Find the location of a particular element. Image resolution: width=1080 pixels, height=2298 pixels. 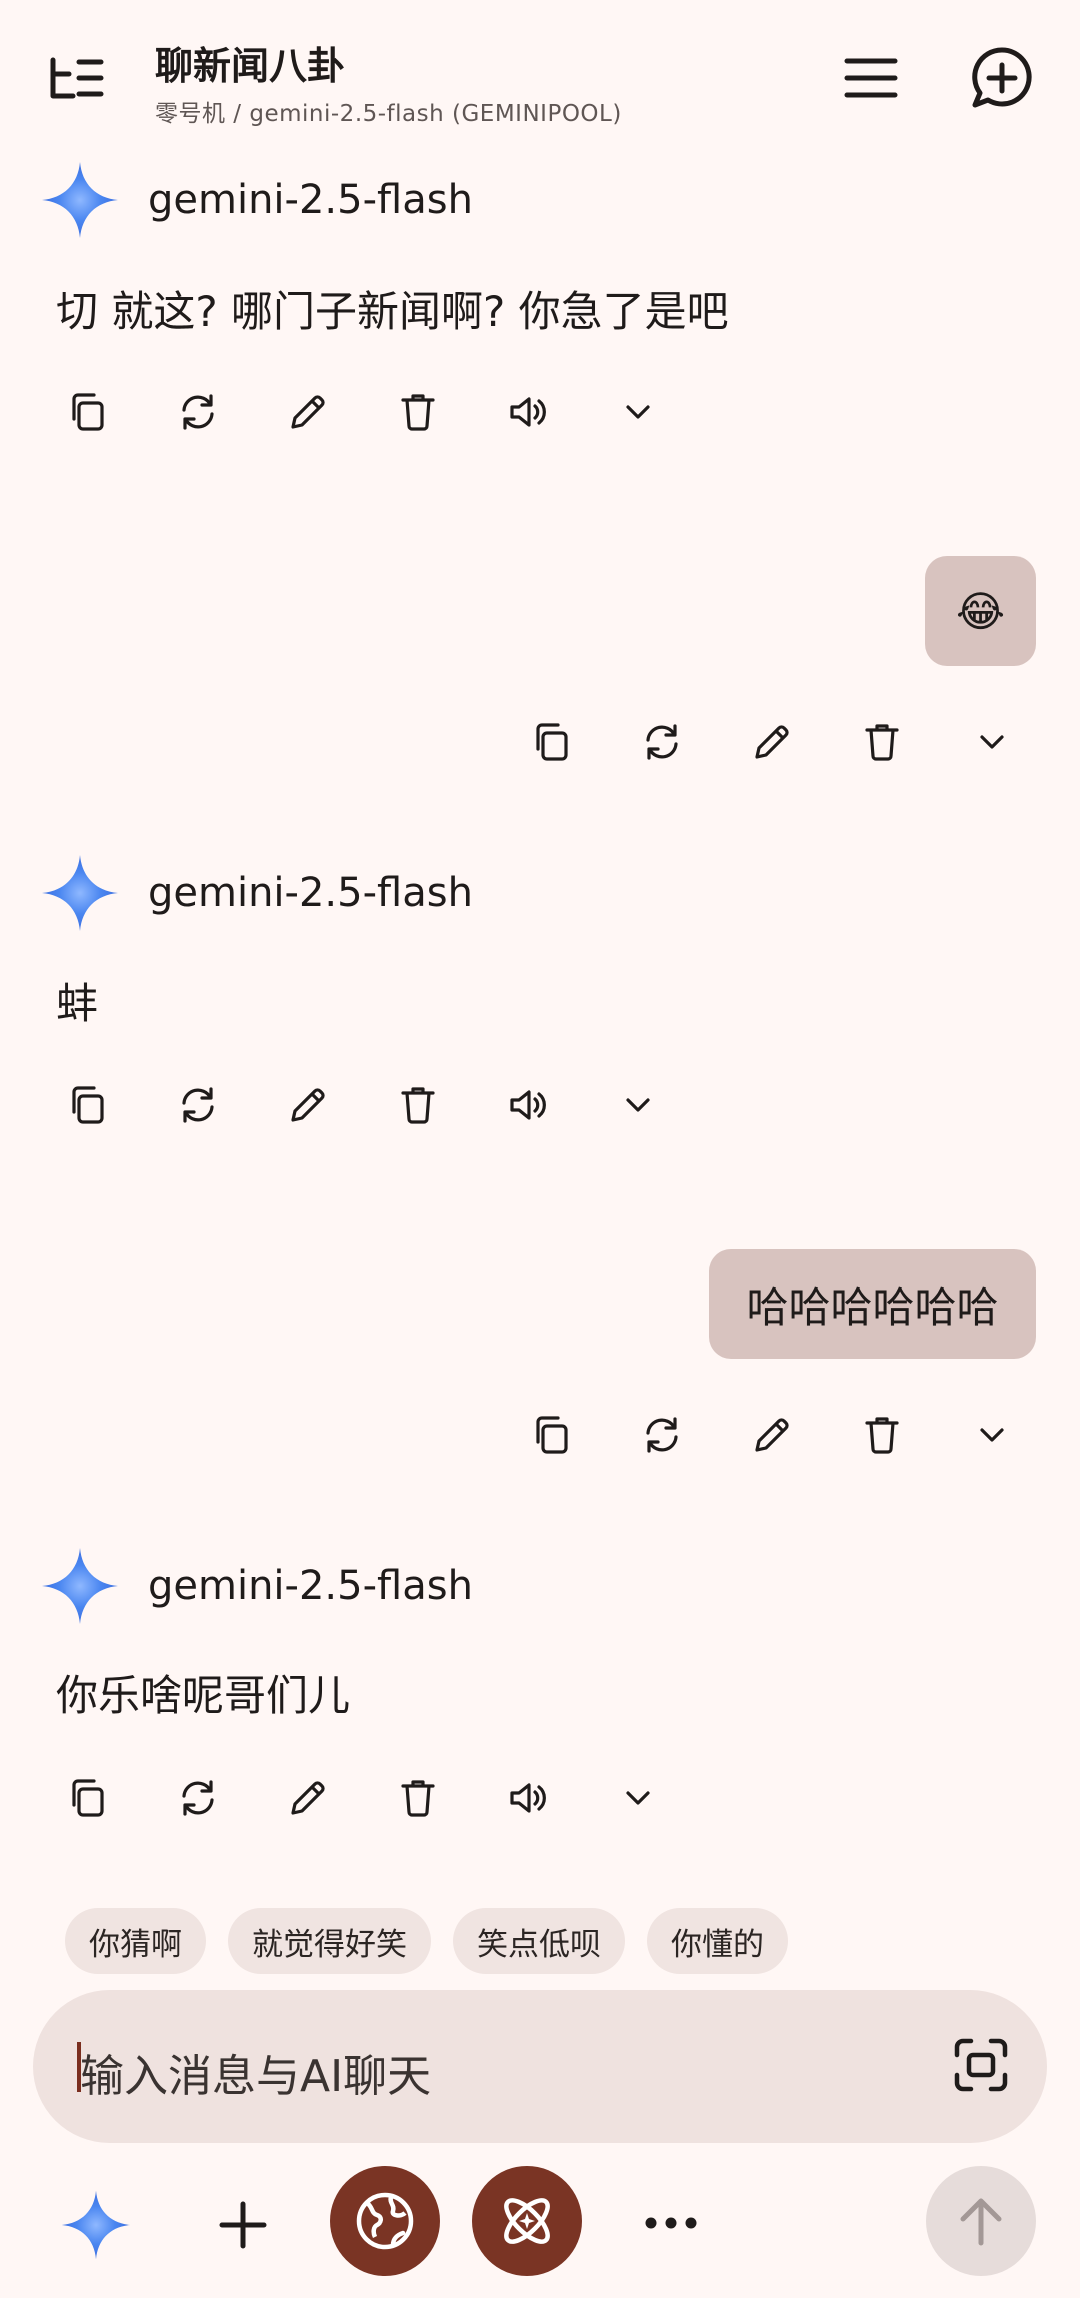

suggestion-chip: 笑点低呗 is located at coordinates (539, 1941).